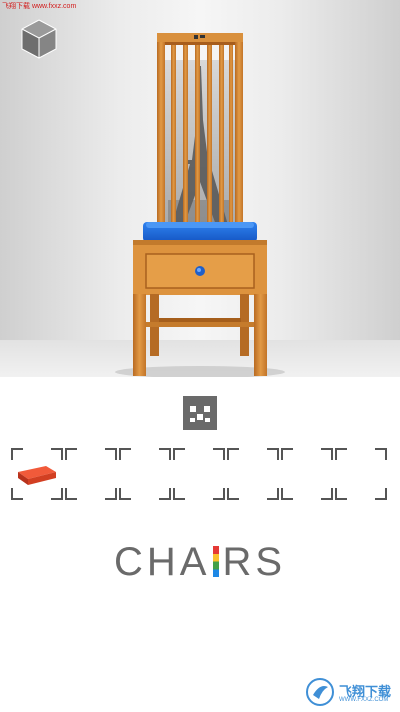 Image resolution: width=400 pixels, height=712 pixels. I want to click on game-logo: CHA RS, so click(200, 562).